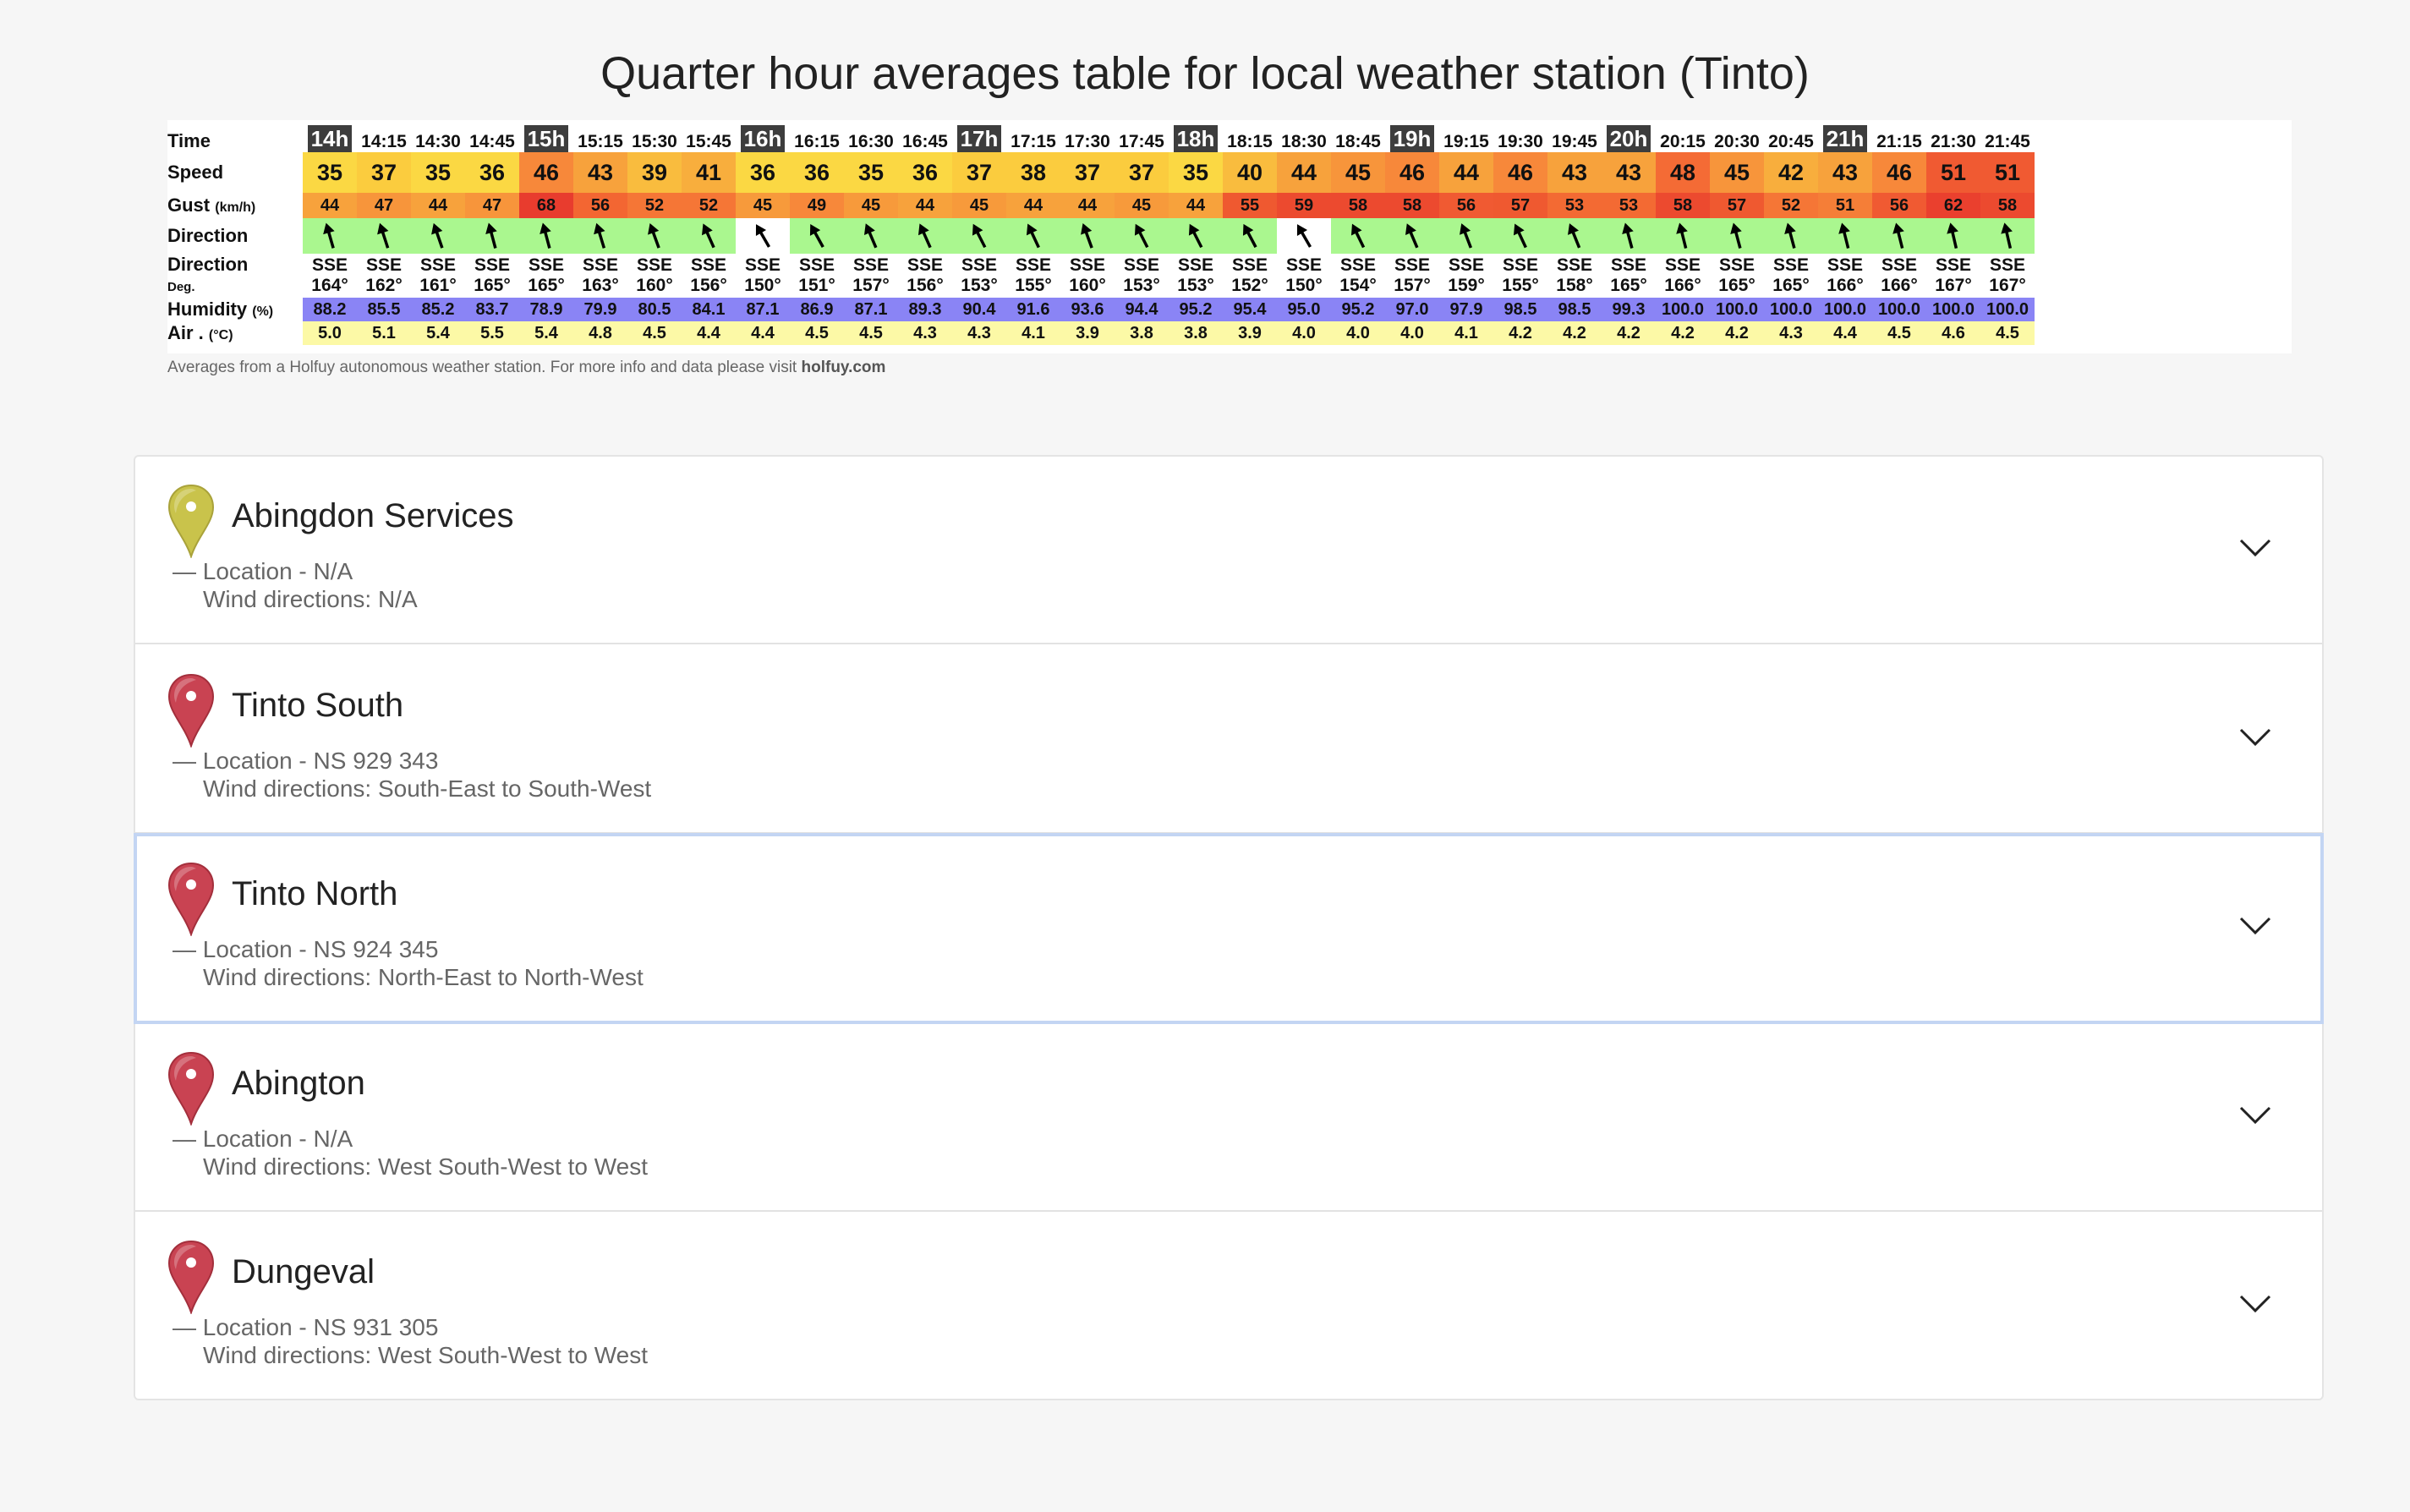 Image resolution: width=2410 pixels, height=1512 pixels. I want to click on direction-text-cell: SSE 163°, so click(600, 275).